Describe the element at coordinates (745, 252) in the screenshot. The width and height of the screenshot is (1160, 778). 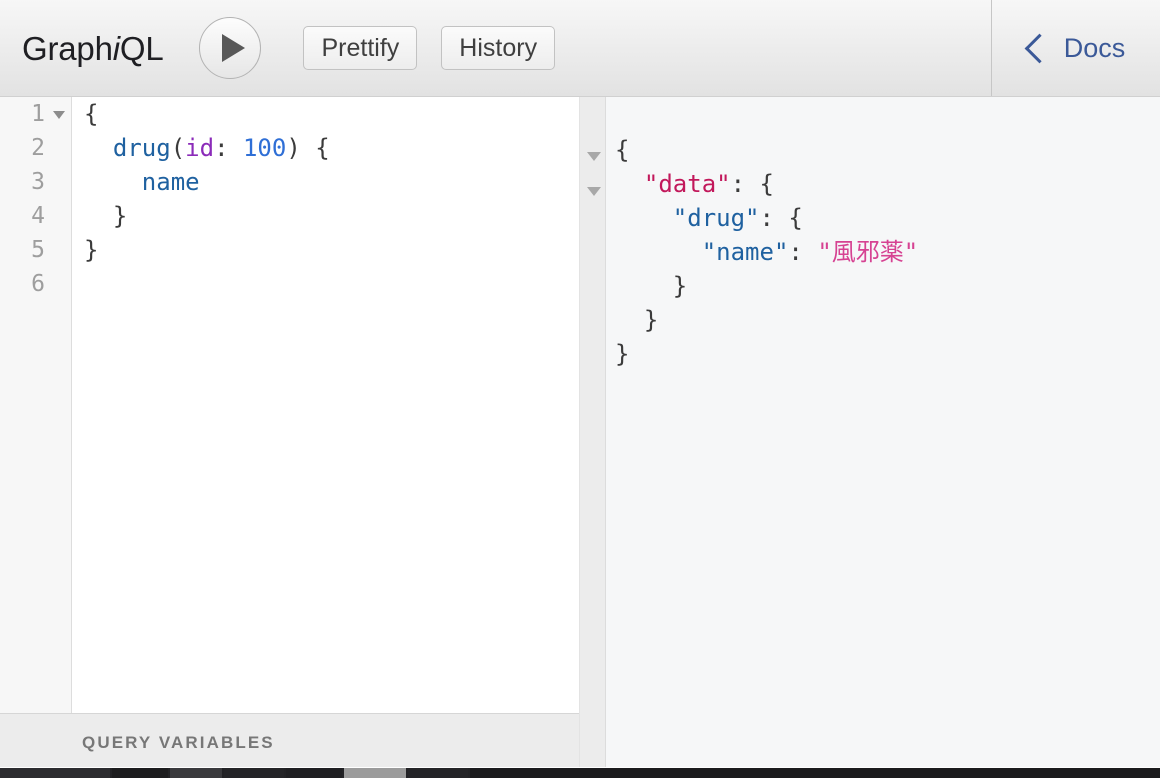
I see `code-token: "name"` at that location.